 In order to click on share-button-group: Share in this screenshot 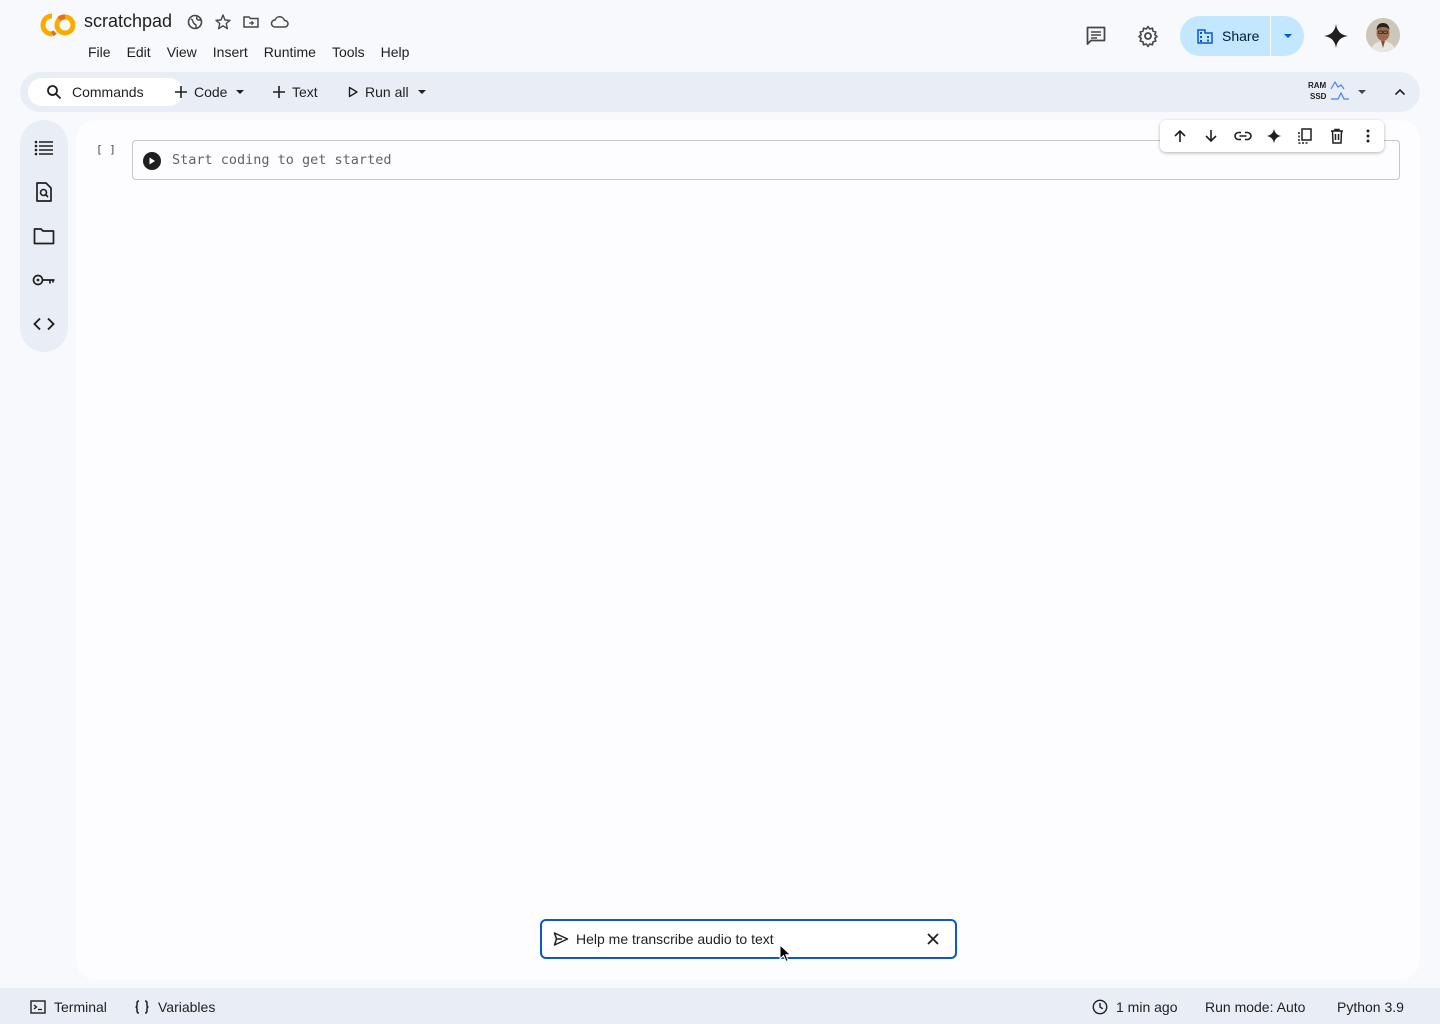, I will do `click(1242, 36)`.